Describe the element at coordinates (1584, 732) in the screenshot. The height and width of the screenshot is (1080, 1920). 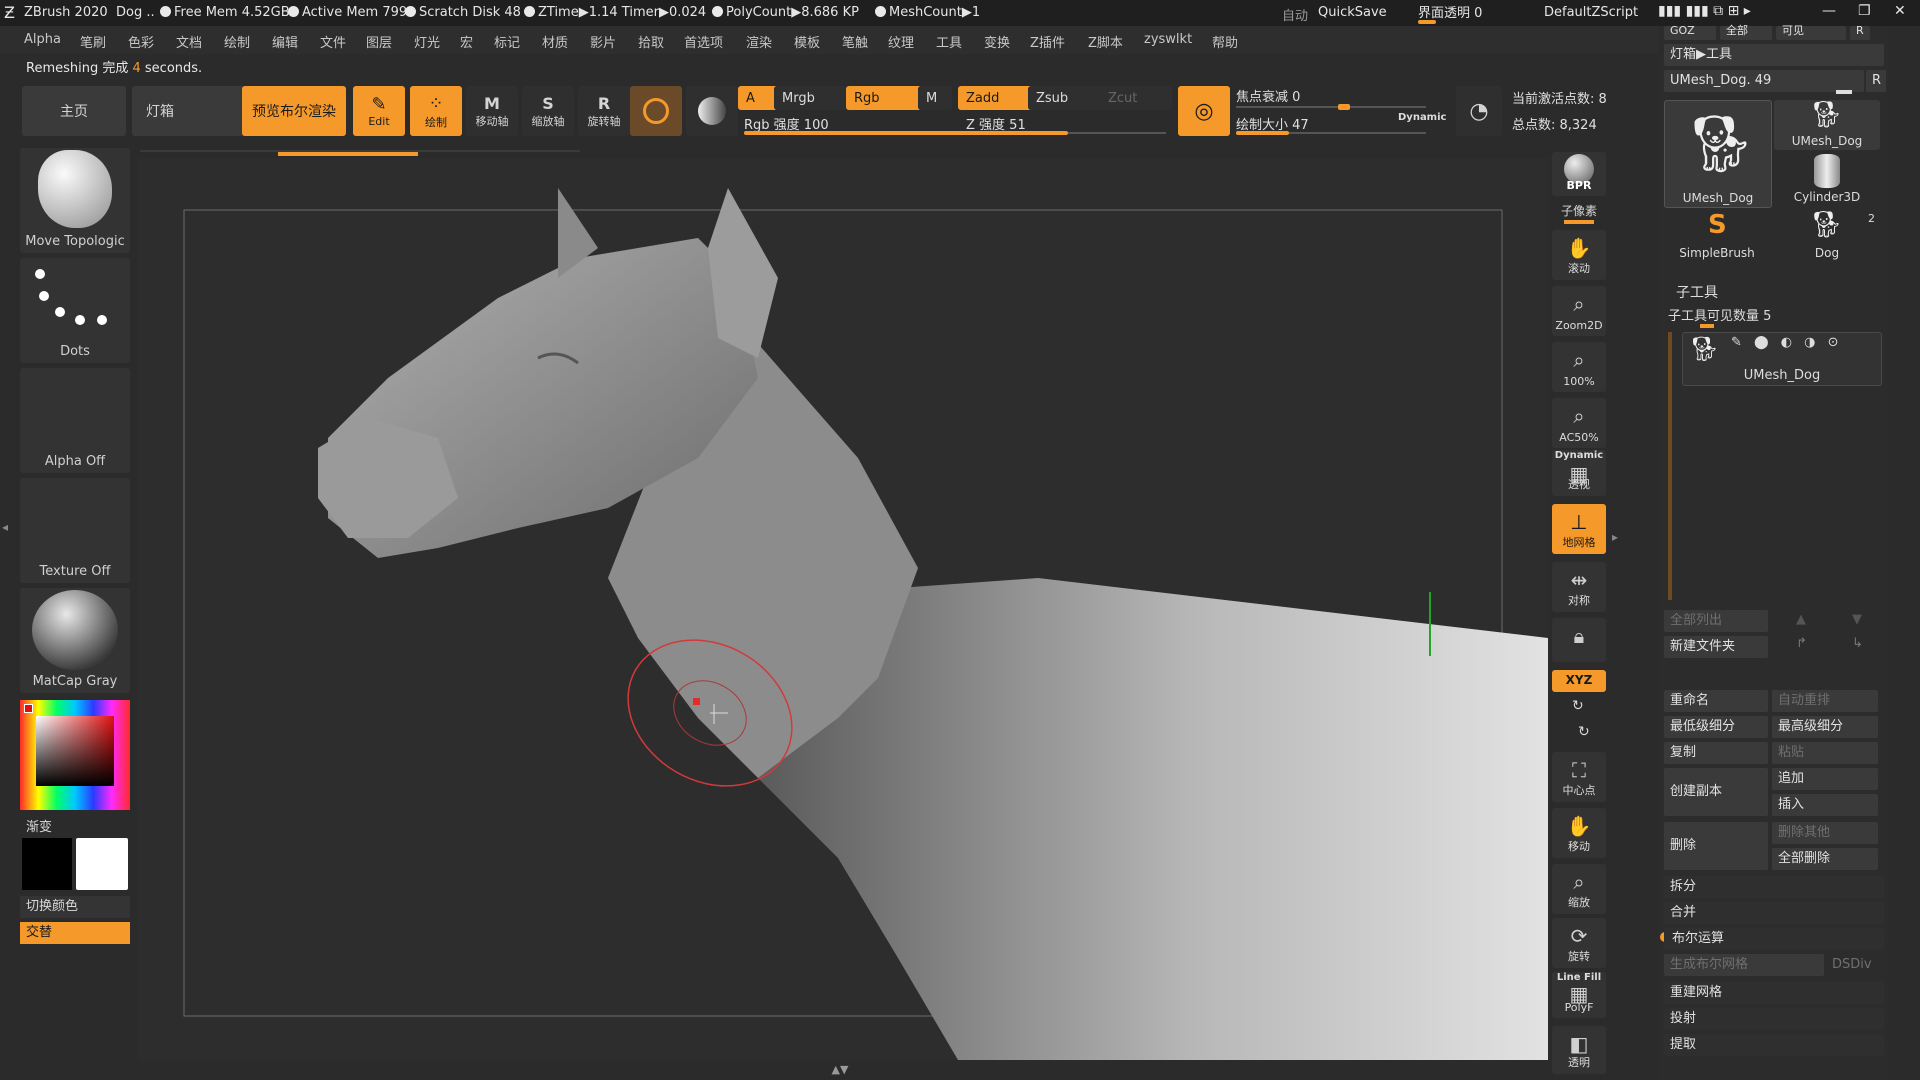
I see `rotate-z-icon: ↻` at that location.